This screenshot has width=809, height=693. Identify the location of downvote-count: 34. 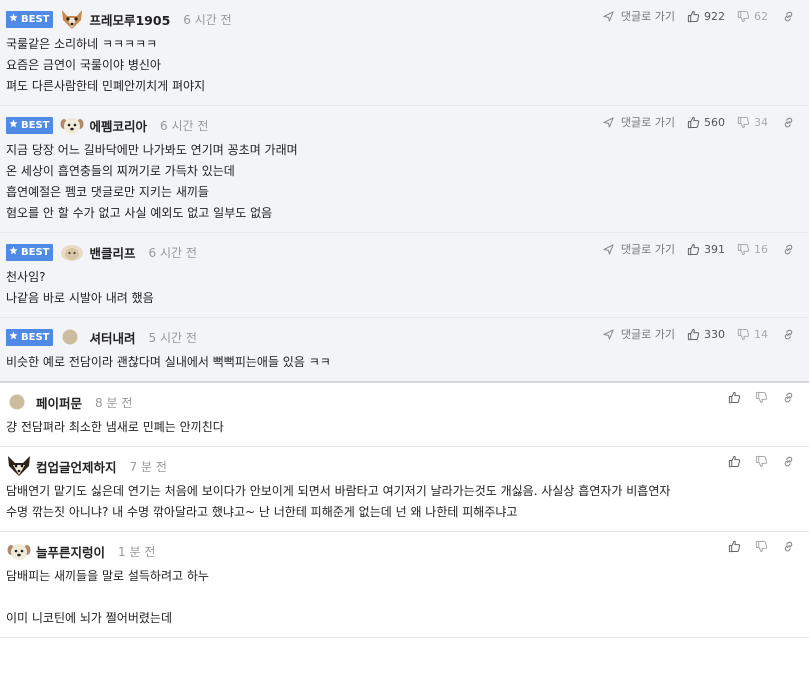
(761, 122).